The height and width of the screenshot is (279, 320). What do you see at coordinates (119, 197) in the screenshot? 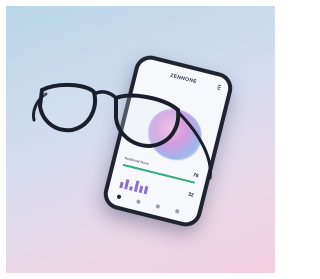
I see `home-tab-icon` at bounding box center [119, 197].